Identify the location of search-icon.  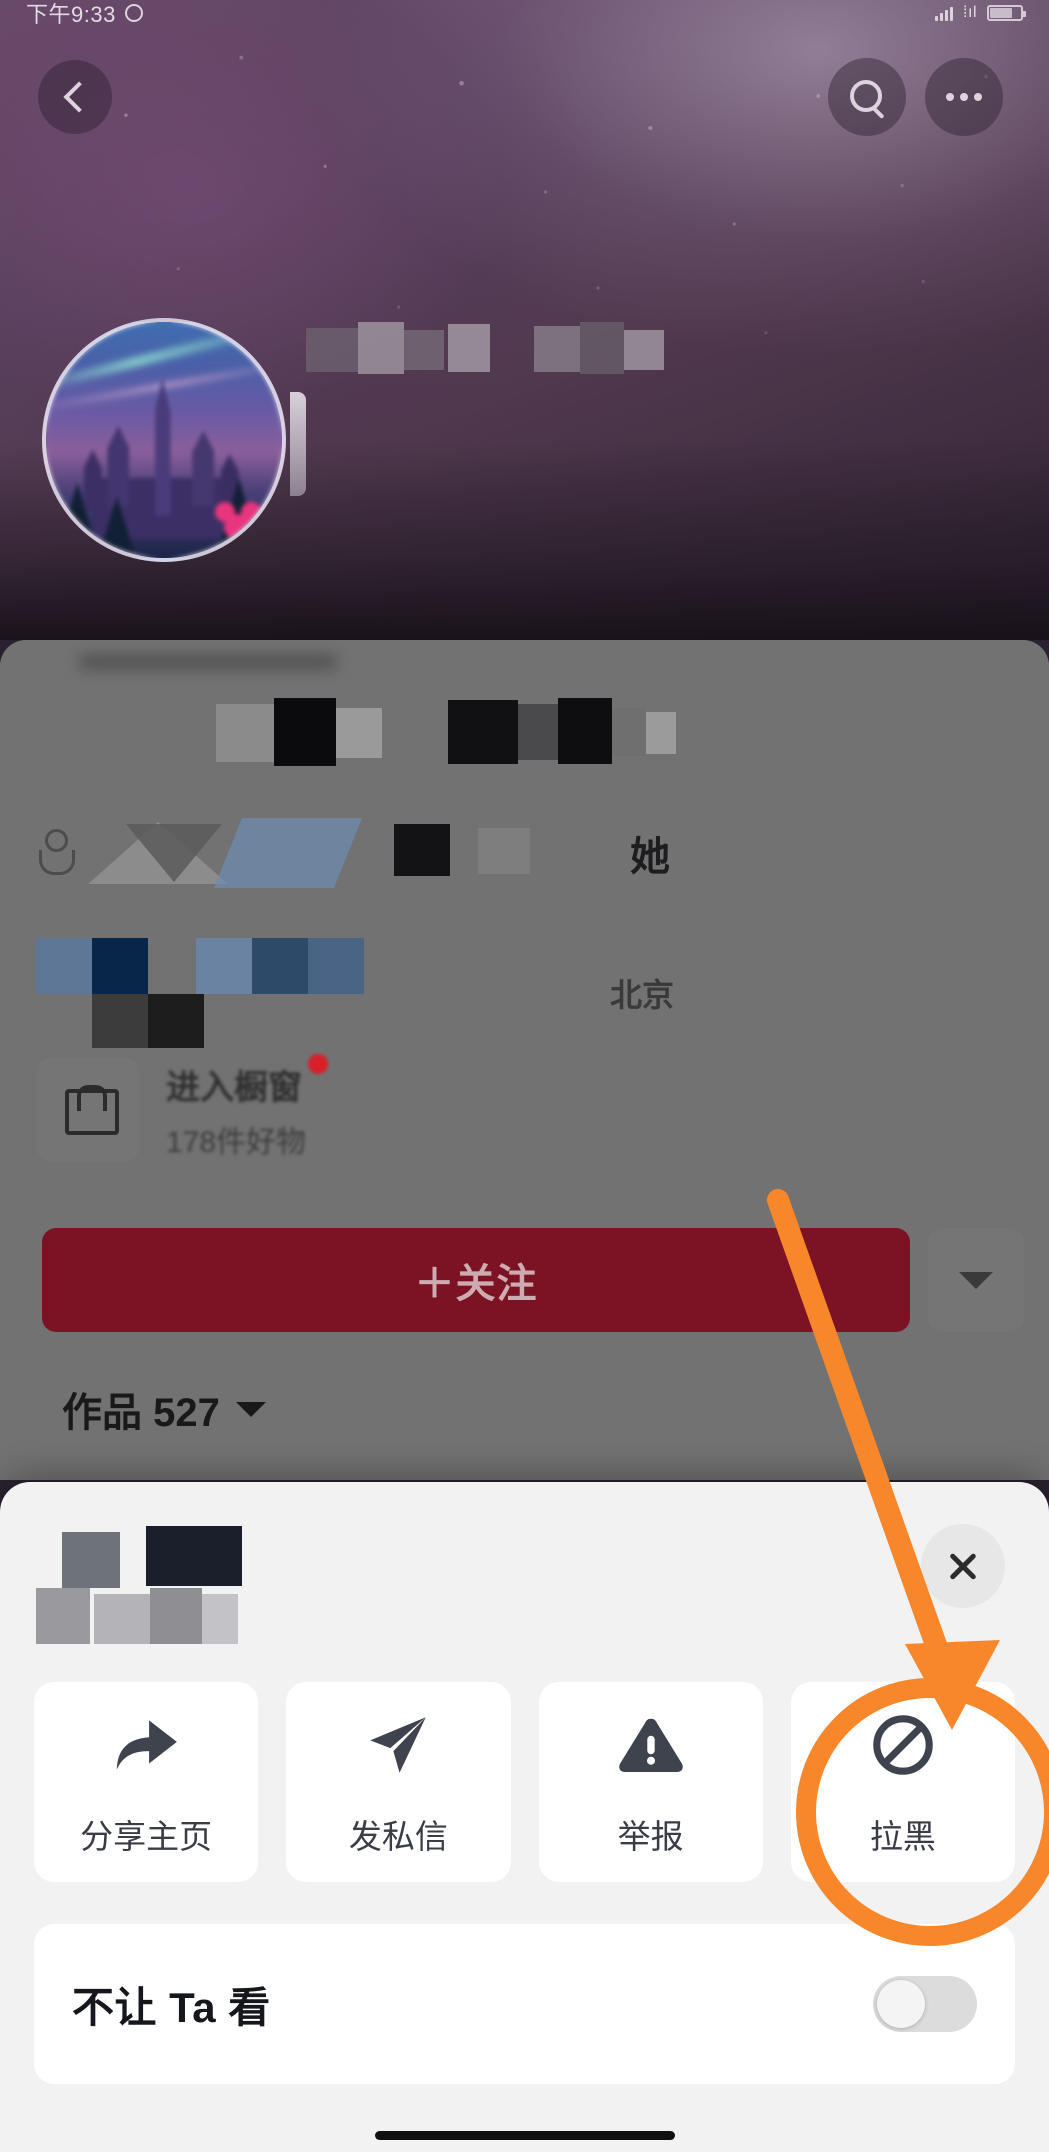
(867, 97).